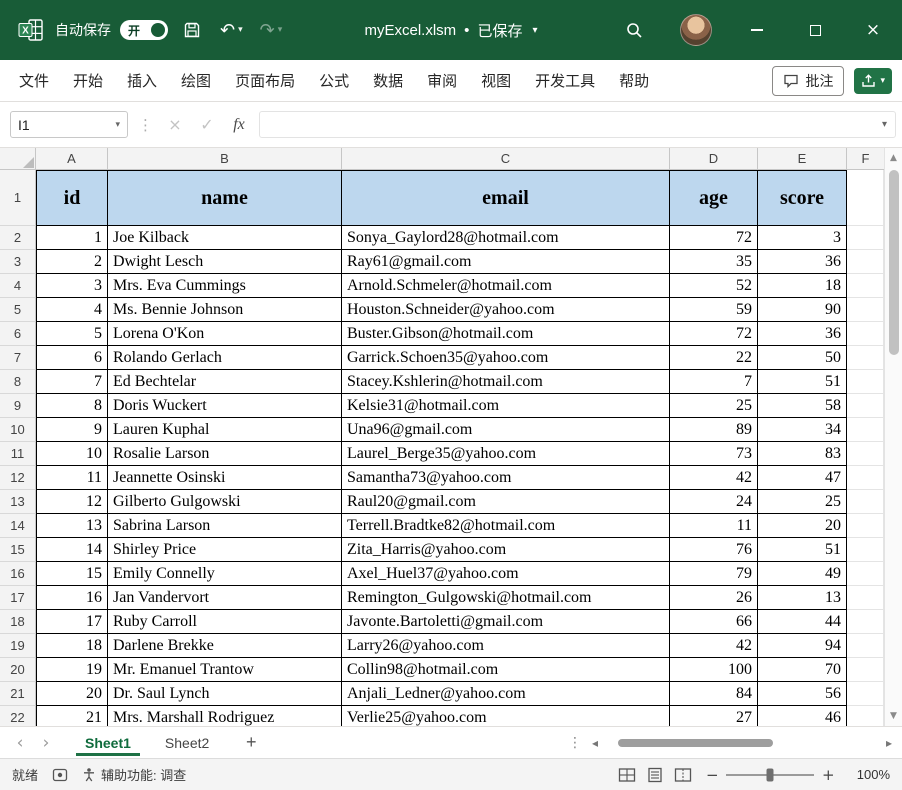 The image size is (902, 790). What do you see at coordinates (506, 382) in the screenshot?
I see `cell: Stacey.Kshlerin@hotmail.com` at bounding box center [506, 382].